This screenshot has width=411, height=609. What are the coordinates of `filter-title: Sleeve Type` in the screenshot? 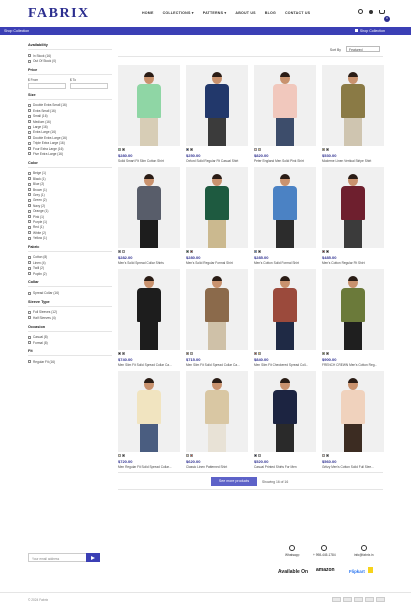 It's located at (70, 302).